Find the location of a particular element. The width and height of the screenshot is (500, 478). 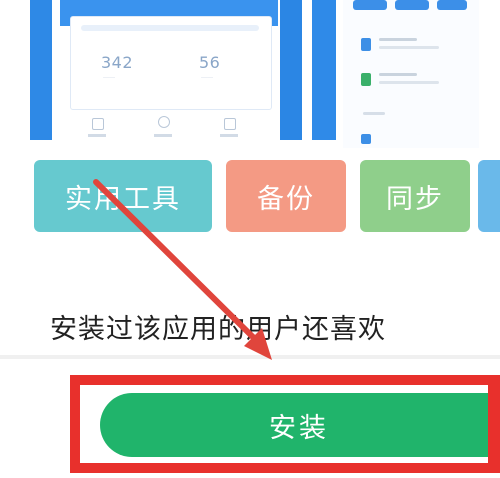

section-divider is located at coordinates (250, 357).